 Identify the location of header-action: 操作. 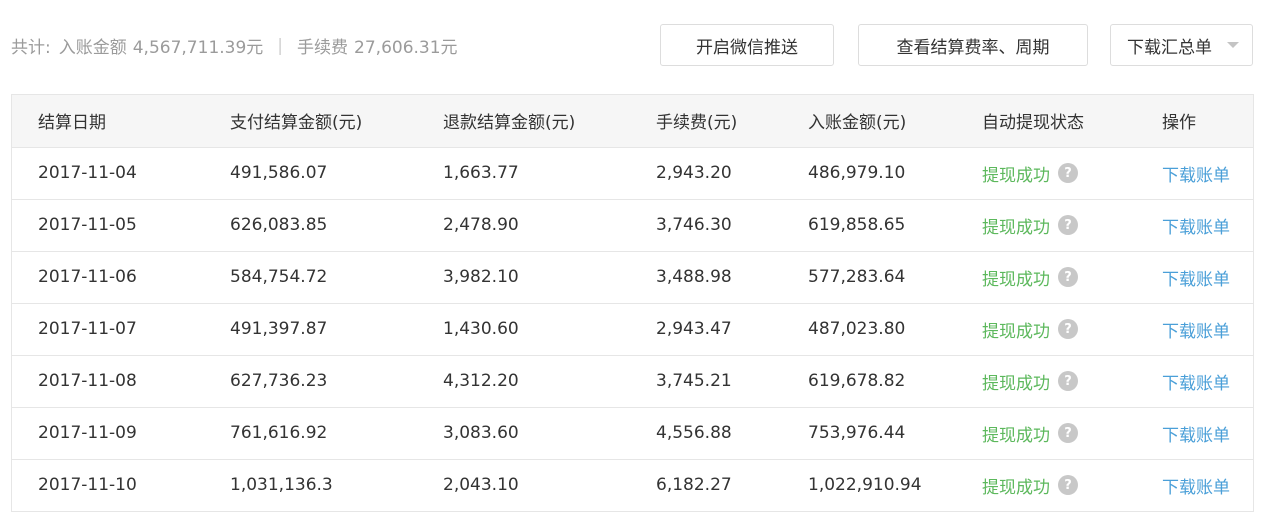
(1179, 123).